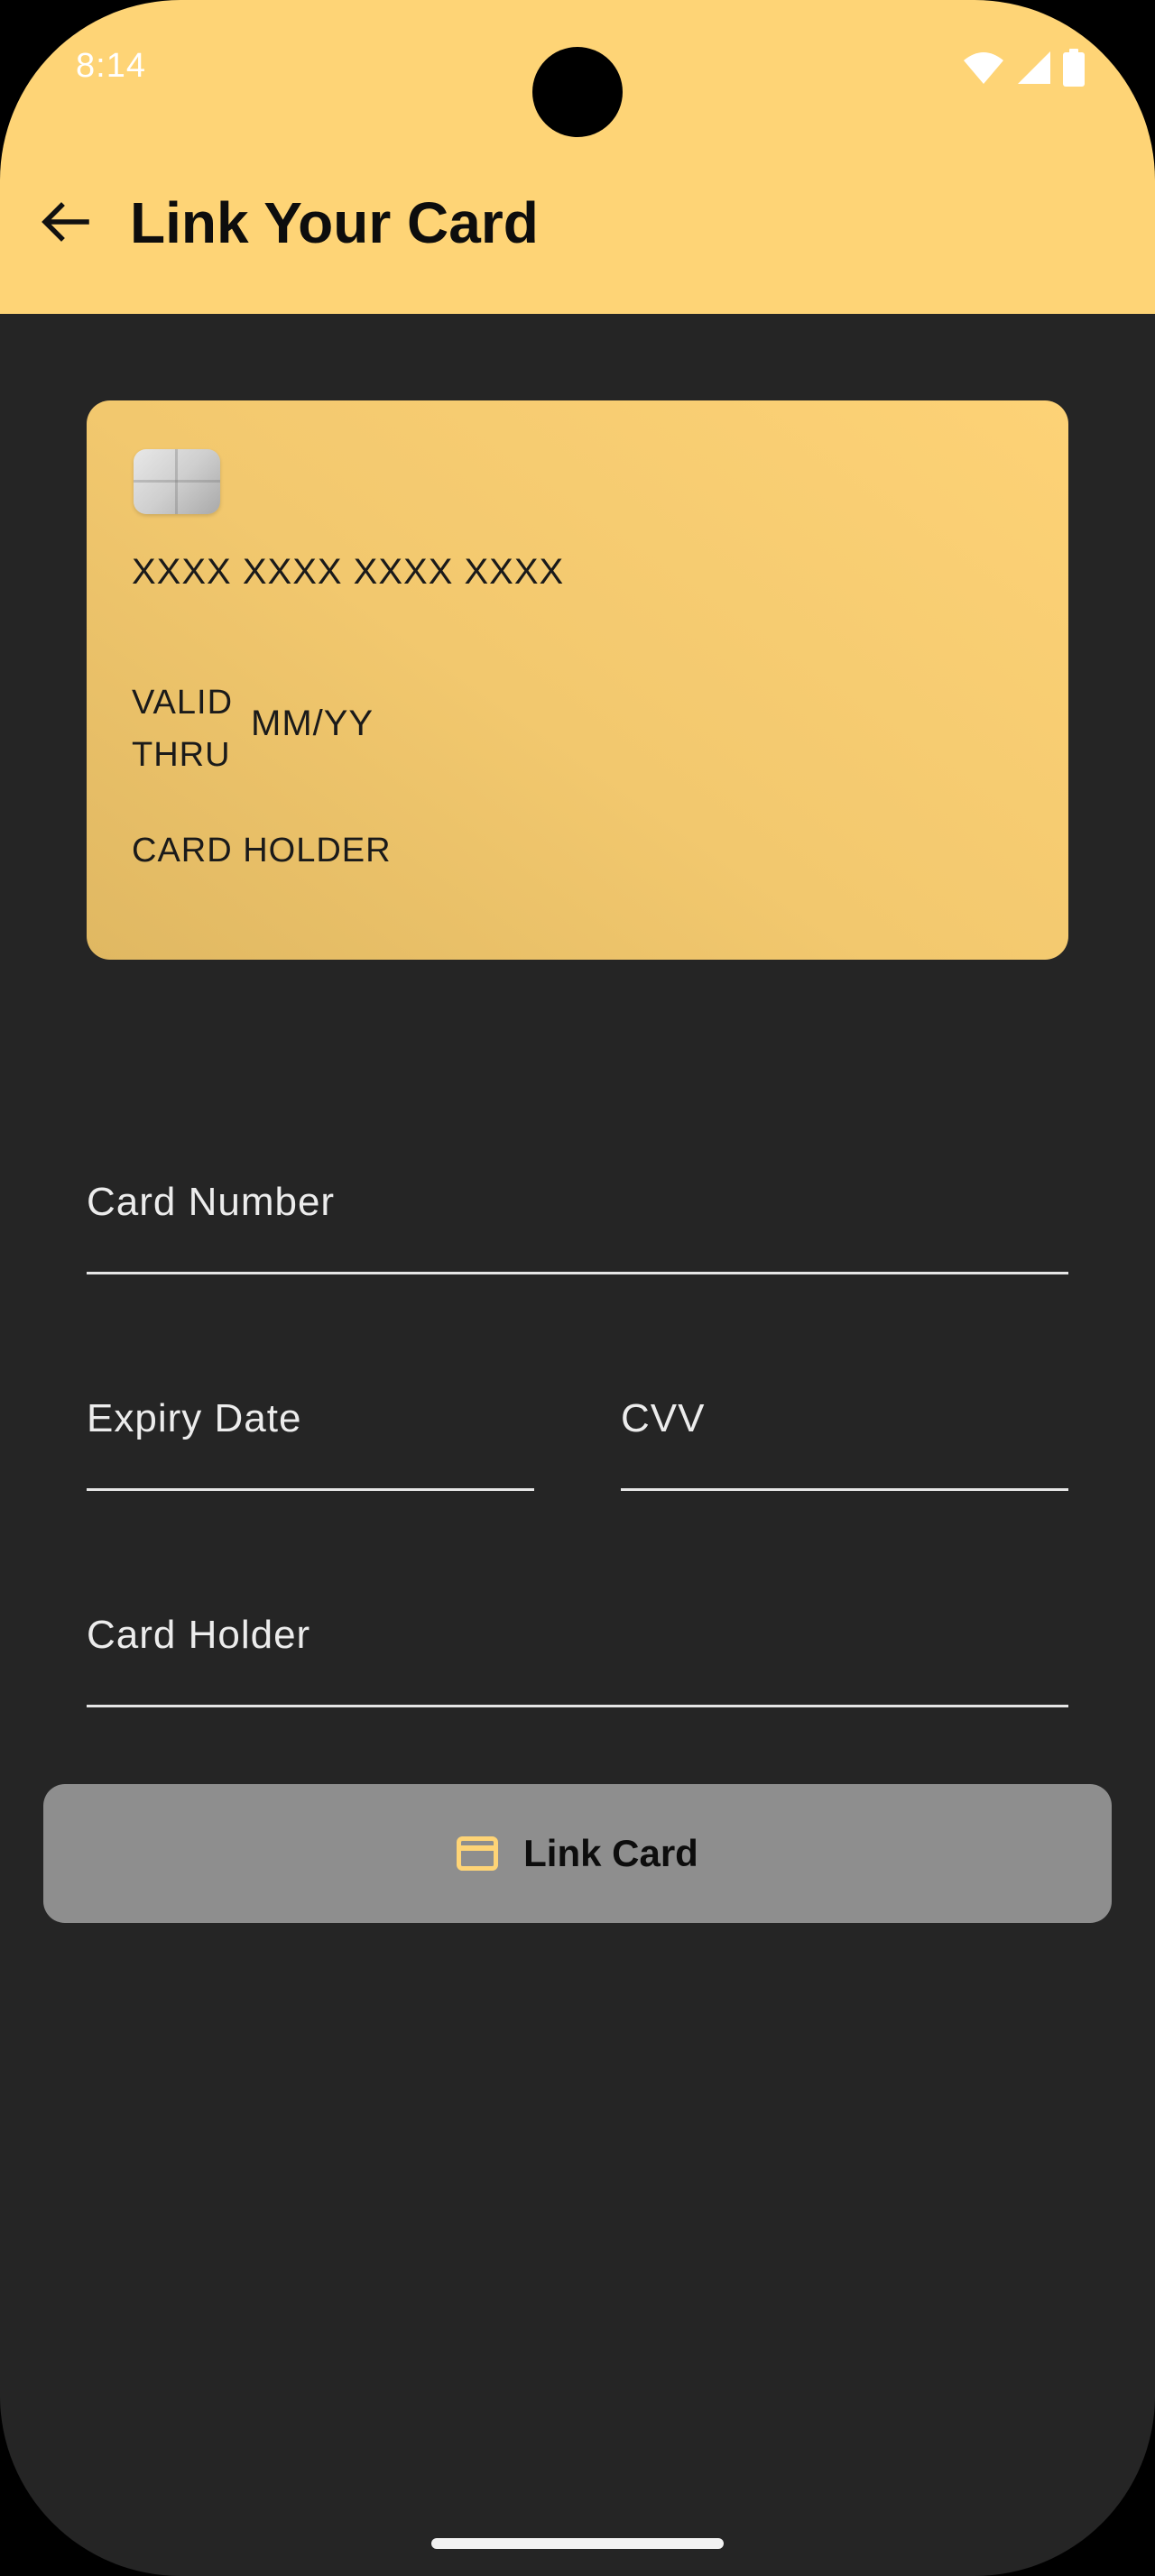  Describe the element at coordinates (1074, 68) in the screenshot. I see `battery-icon` at that location.